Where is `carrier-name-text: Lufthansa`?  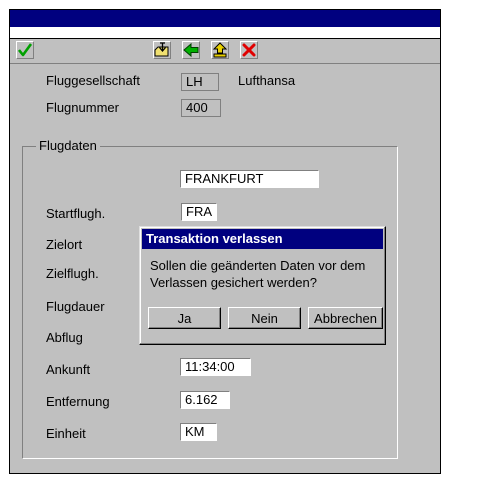
carrier-name-text: Lufthansa is located at coordinates (267, 80).